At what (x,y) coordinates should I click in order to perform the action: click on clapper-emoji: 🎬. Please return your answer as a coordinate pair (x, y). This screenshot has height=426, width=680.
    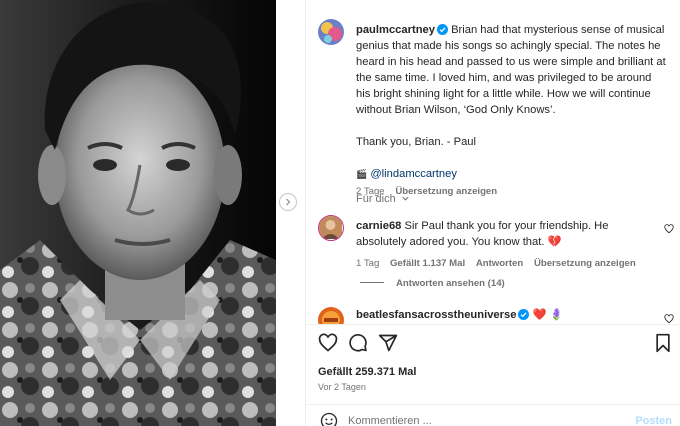
    Looking at the image, I should click on (362, 174).